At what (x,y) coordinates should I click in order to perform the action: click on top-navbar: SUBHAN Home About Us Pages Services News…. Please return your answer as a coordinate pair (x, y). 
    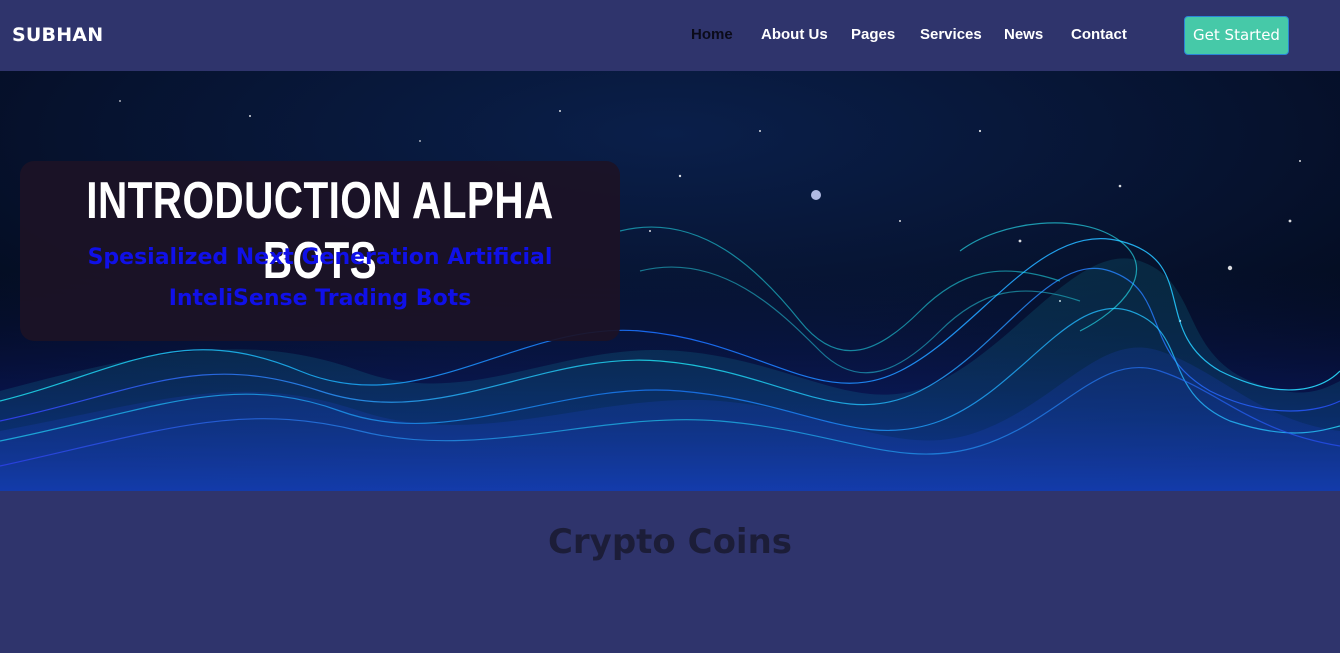
    Looking at the image, I should click on (670, 35).